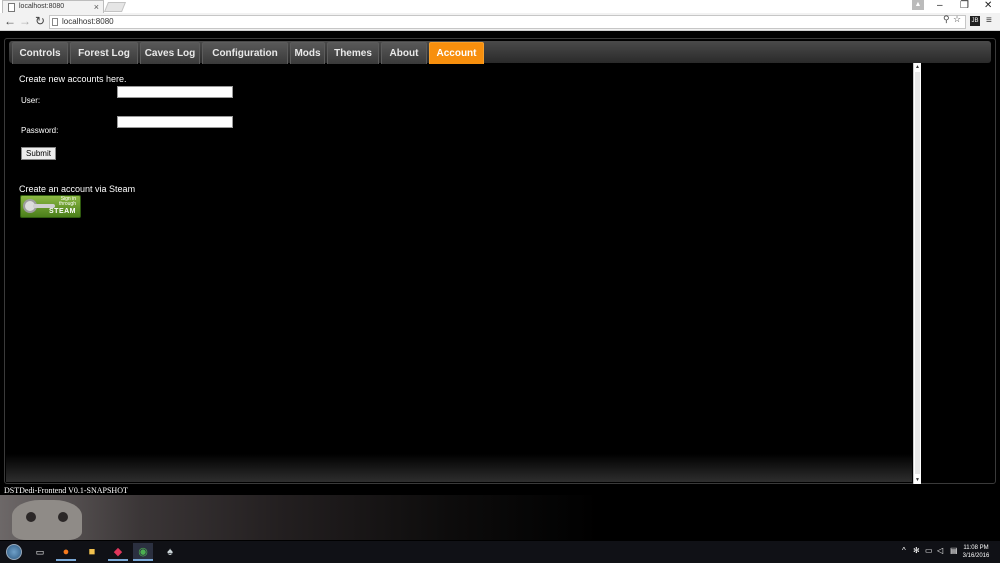  Describe the element at coordinates (170, 552) in the screenshot. I see `app-bird-icon: ♠` at that location.